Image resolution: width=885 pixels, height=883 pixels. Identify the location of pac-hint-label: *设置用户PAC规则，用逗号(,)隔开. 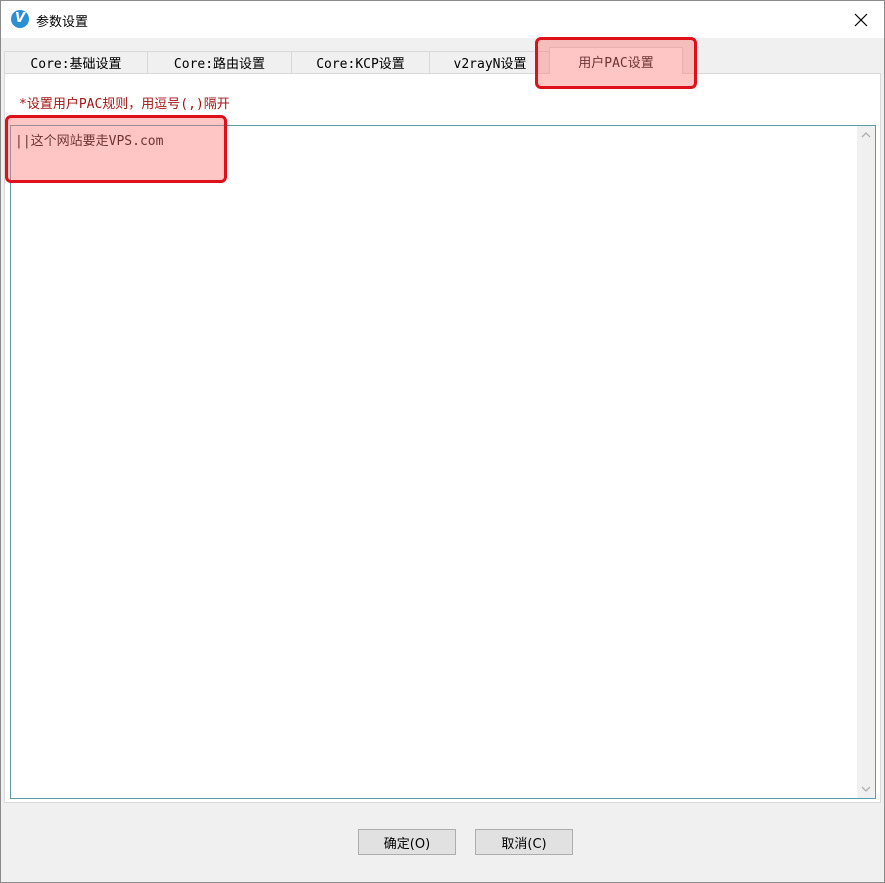
(124, 104).